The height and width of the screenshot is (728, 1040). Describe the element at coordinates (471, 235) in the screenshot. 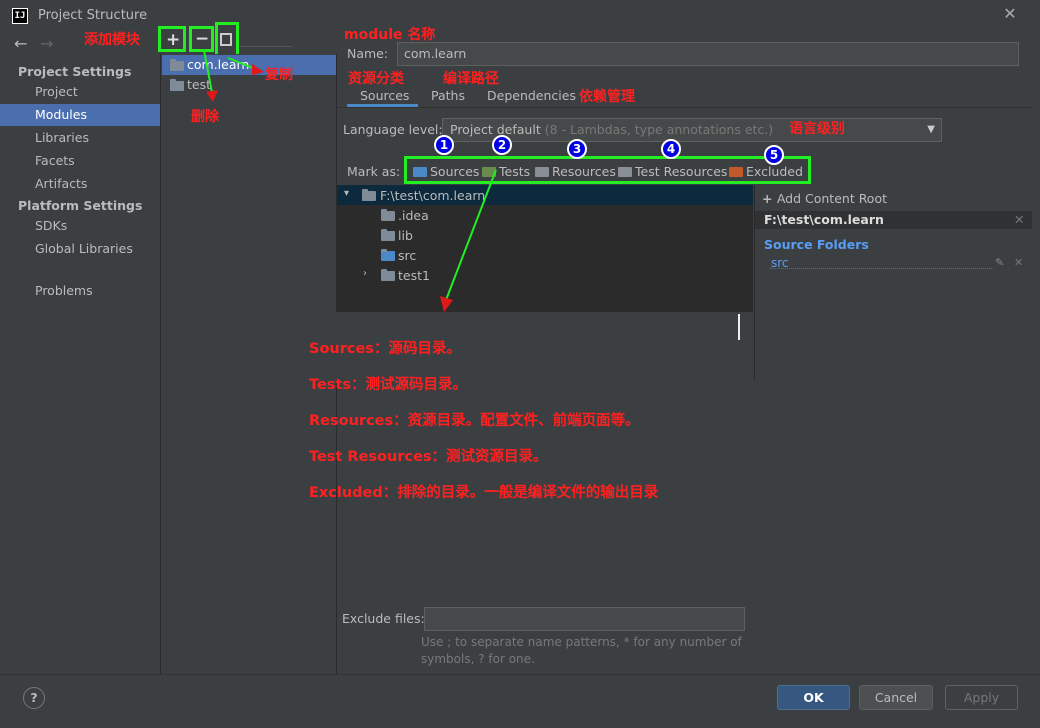

I see `arrow-explanation` at that location.